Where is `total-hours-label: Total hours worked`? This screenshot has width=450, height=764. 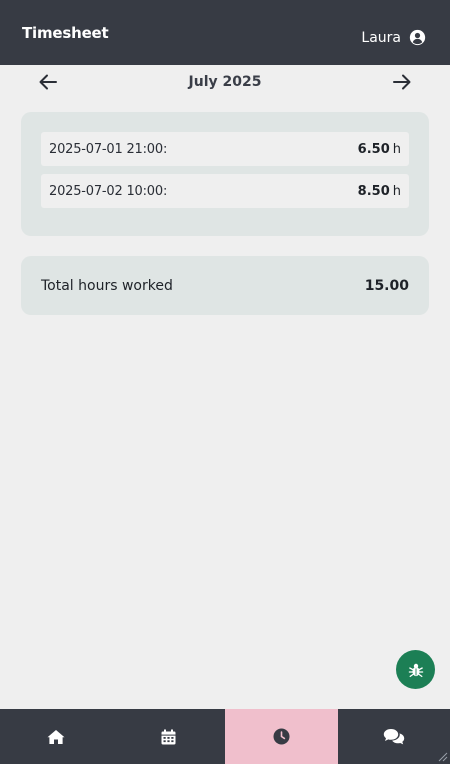
total-hours-label: Total hours worked is located at coordinates (107, 285).